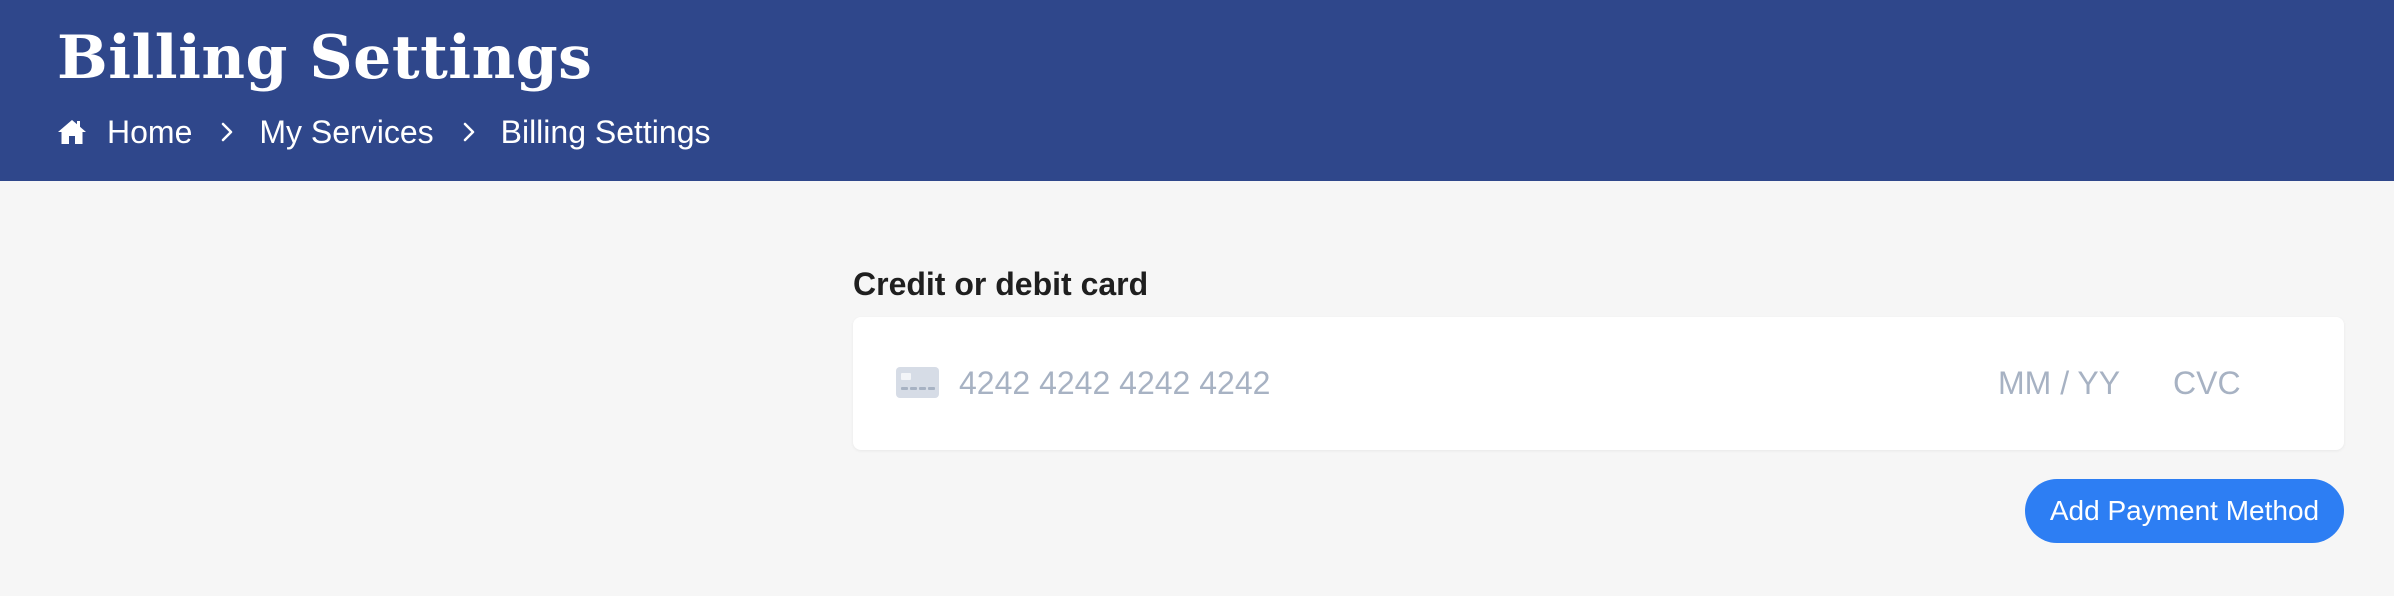  I want to click on card-number-input: 4242 4242 4242 4242, so click(1114, 383).